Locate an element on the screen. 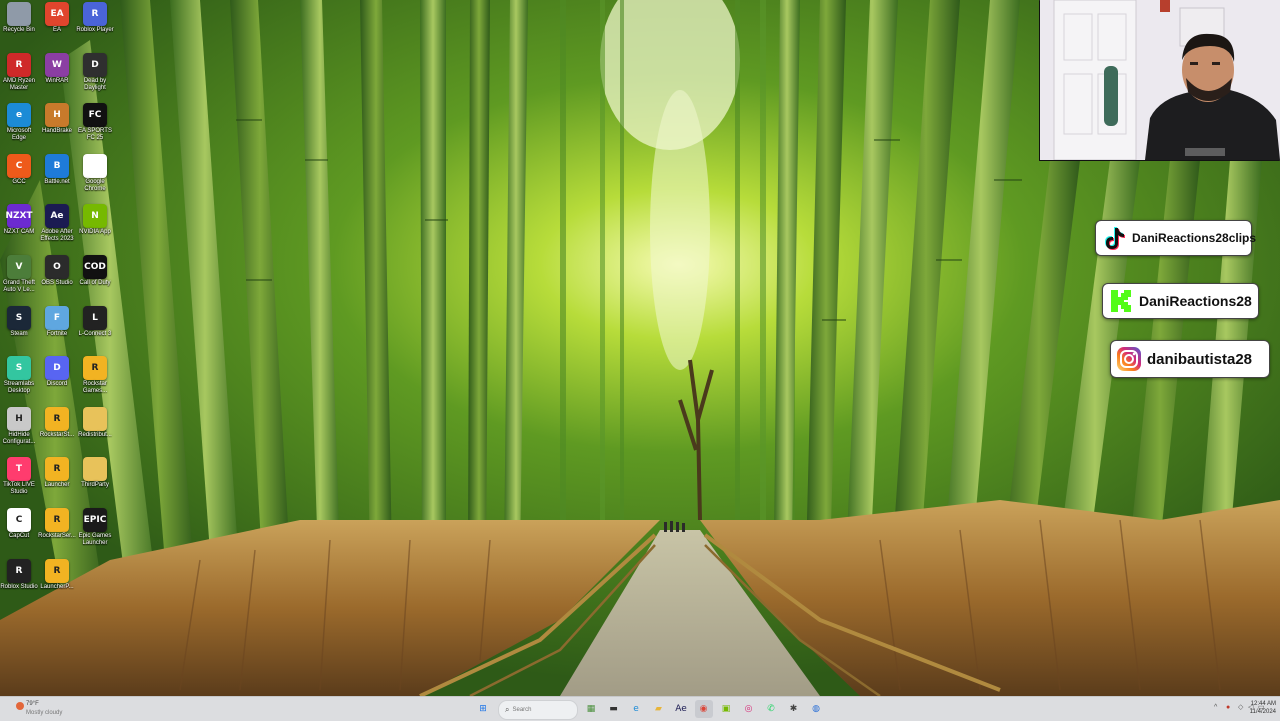  app-icon is located at coordinates (95, 165).